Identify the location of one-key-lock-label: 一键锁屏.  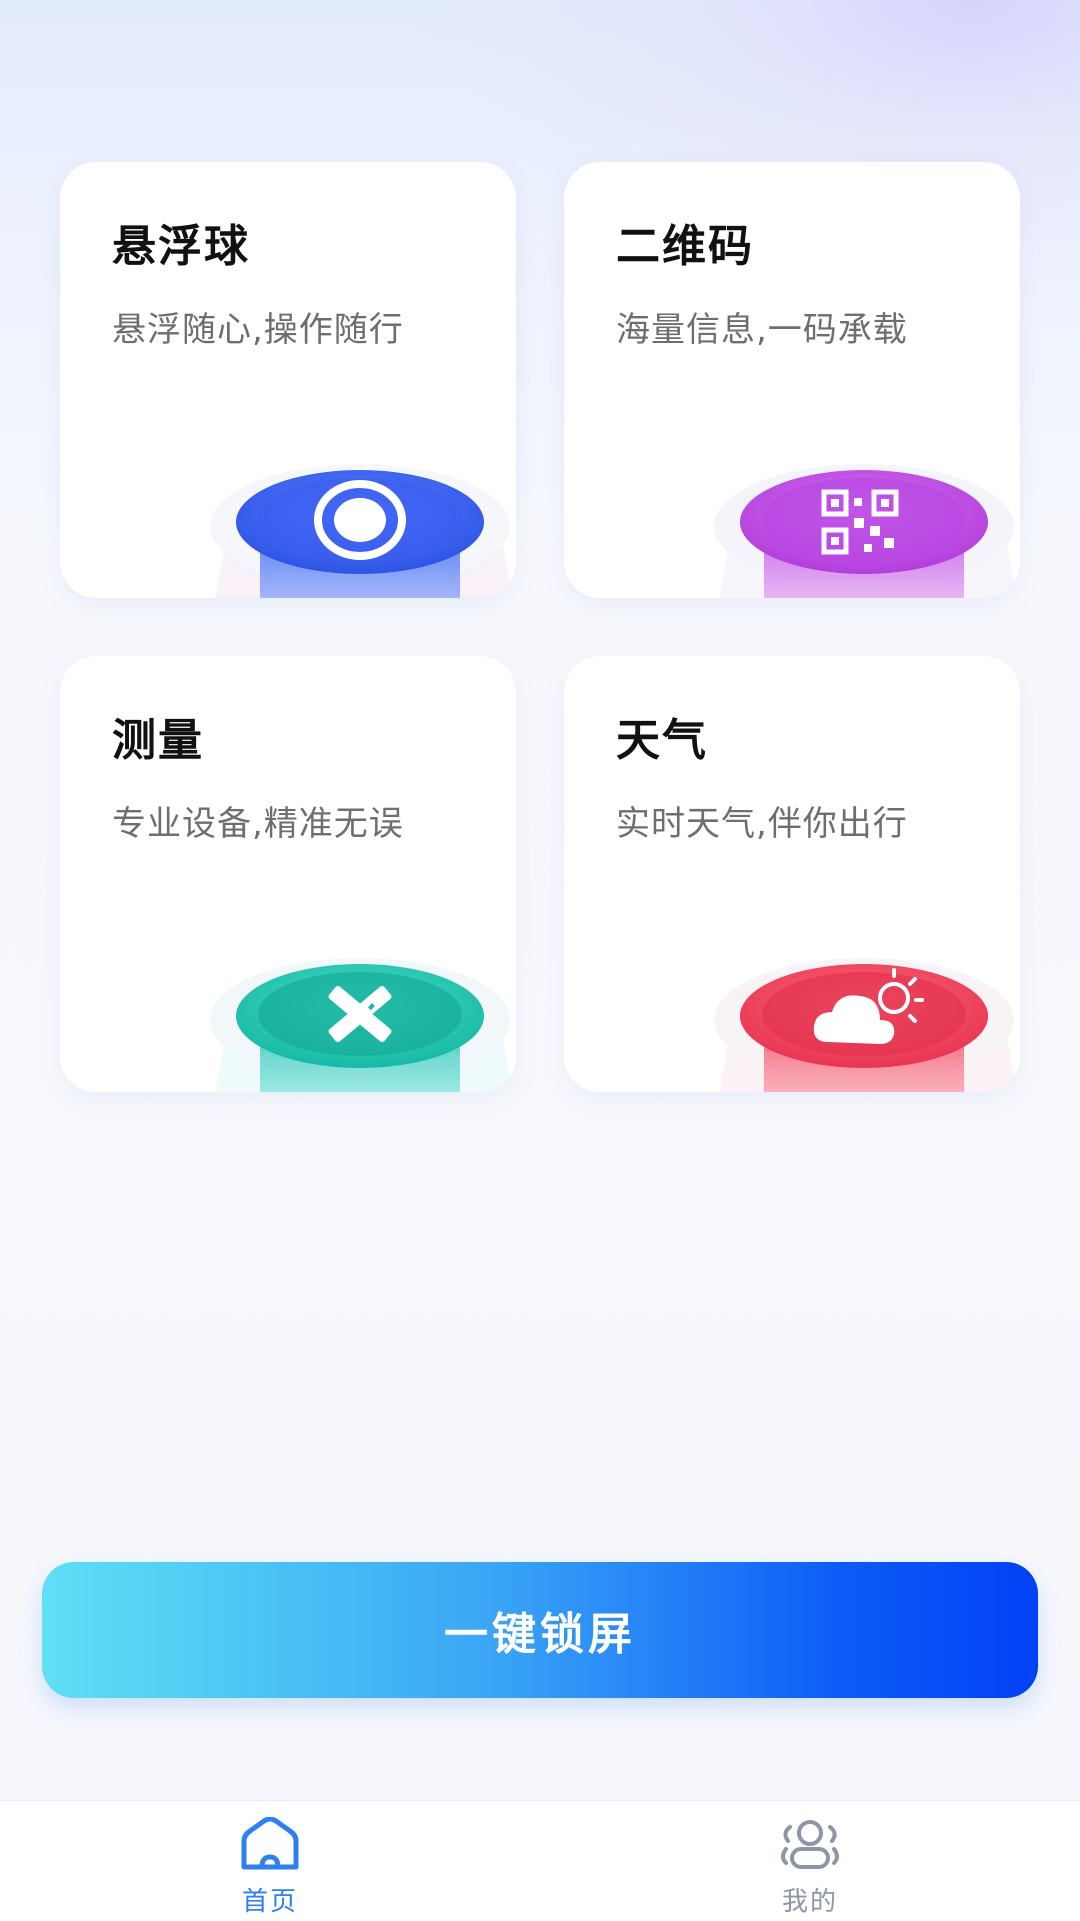
(540, 1634).